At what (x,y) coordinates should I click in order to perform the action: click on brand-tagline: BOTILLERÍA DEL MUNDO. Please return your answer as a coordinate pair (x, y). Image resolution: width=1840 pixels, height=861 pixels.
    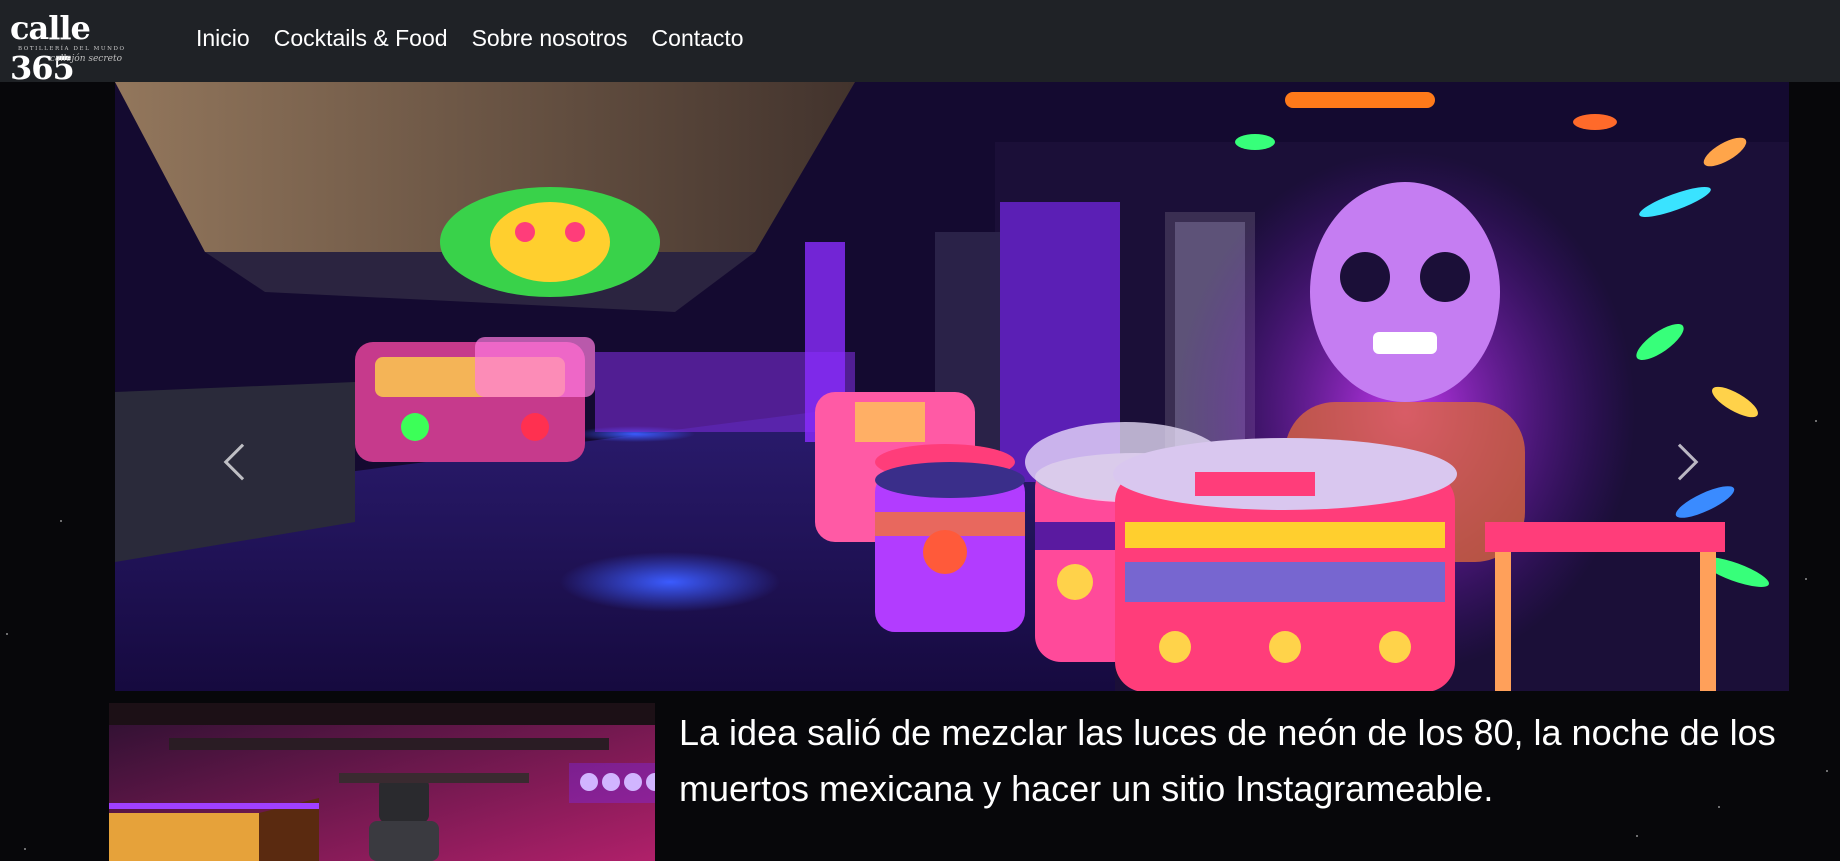
    Looking at the image, I should click on (72, 49).